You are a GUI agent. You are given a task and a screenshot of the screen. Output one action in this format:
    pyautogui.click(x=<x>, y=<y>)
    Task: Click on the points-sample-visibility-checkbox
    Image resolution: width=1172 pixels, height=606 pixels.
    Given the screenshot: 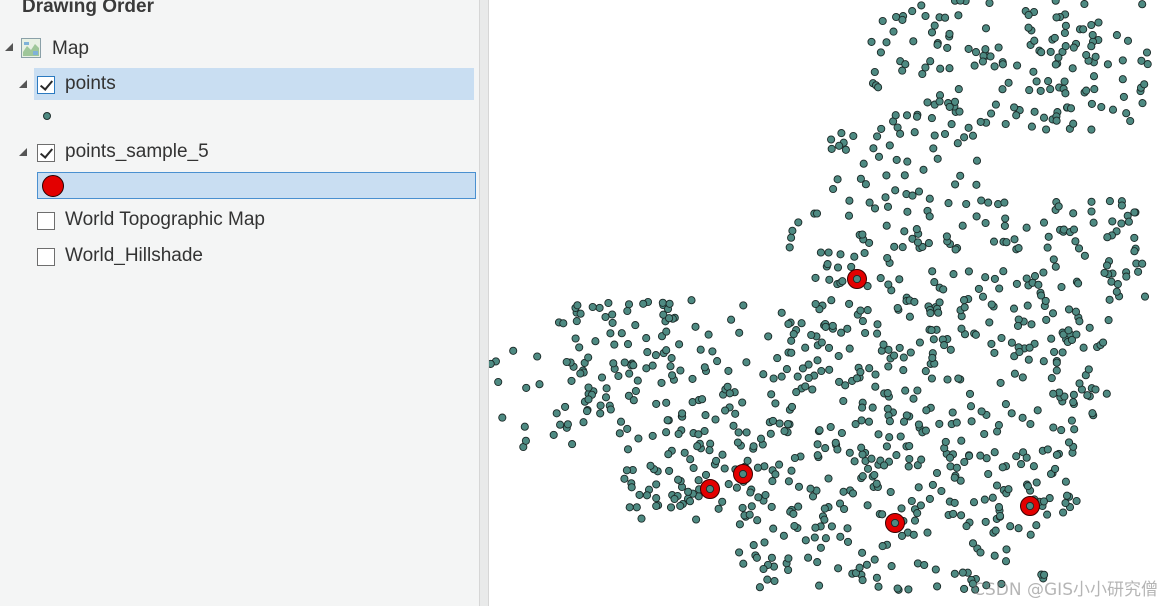 What is the action you would take?
    pyautogui.click(x=46, y=153)
    